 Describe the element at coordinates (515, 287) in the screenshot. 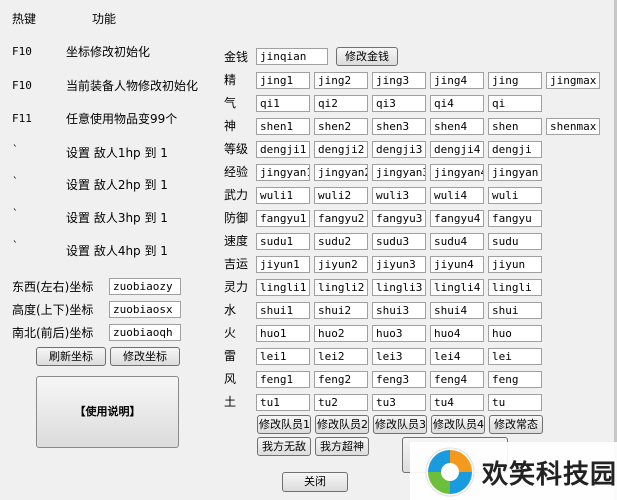

I see `stat-field: lingli` at that location.